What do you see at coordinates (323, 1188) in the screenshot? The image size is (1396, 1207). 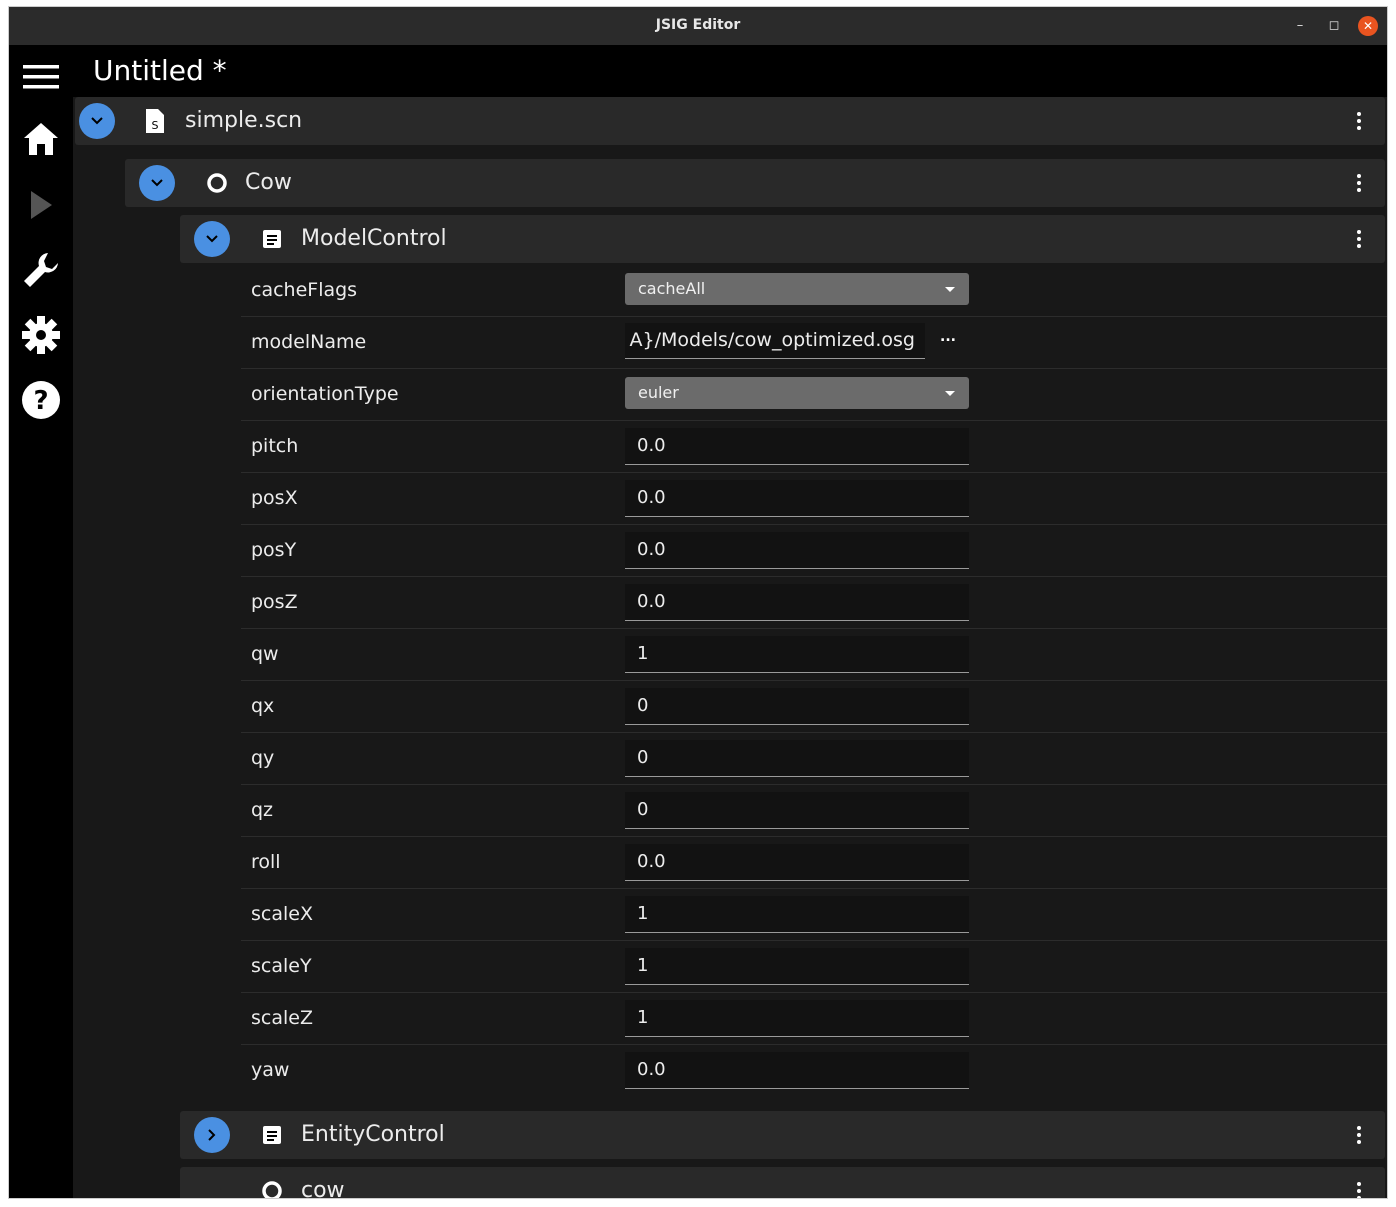 I see `tree-node-label: cow` at bounding box center [323, 1188].